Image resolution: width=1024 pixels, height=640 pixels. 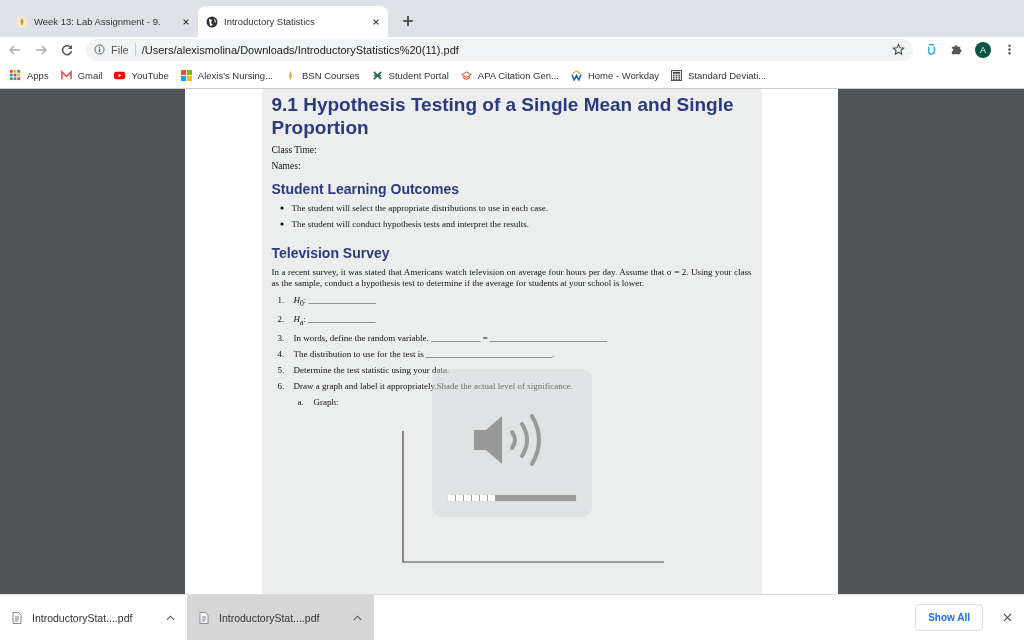 I want to click on step-number: 4., so click(x=281, y=354).